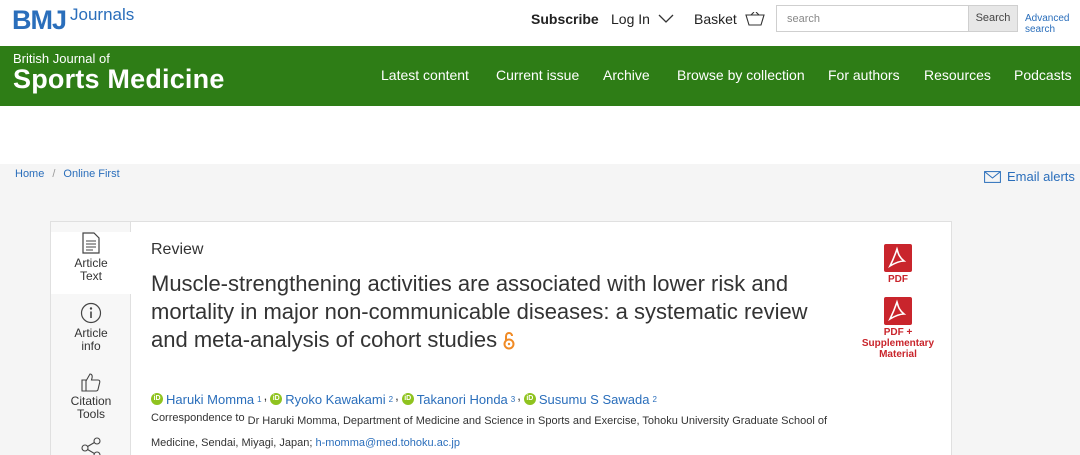 The image size is (1080, 455). I want to click on tab-article-text: Article Text, so click(91, 263).